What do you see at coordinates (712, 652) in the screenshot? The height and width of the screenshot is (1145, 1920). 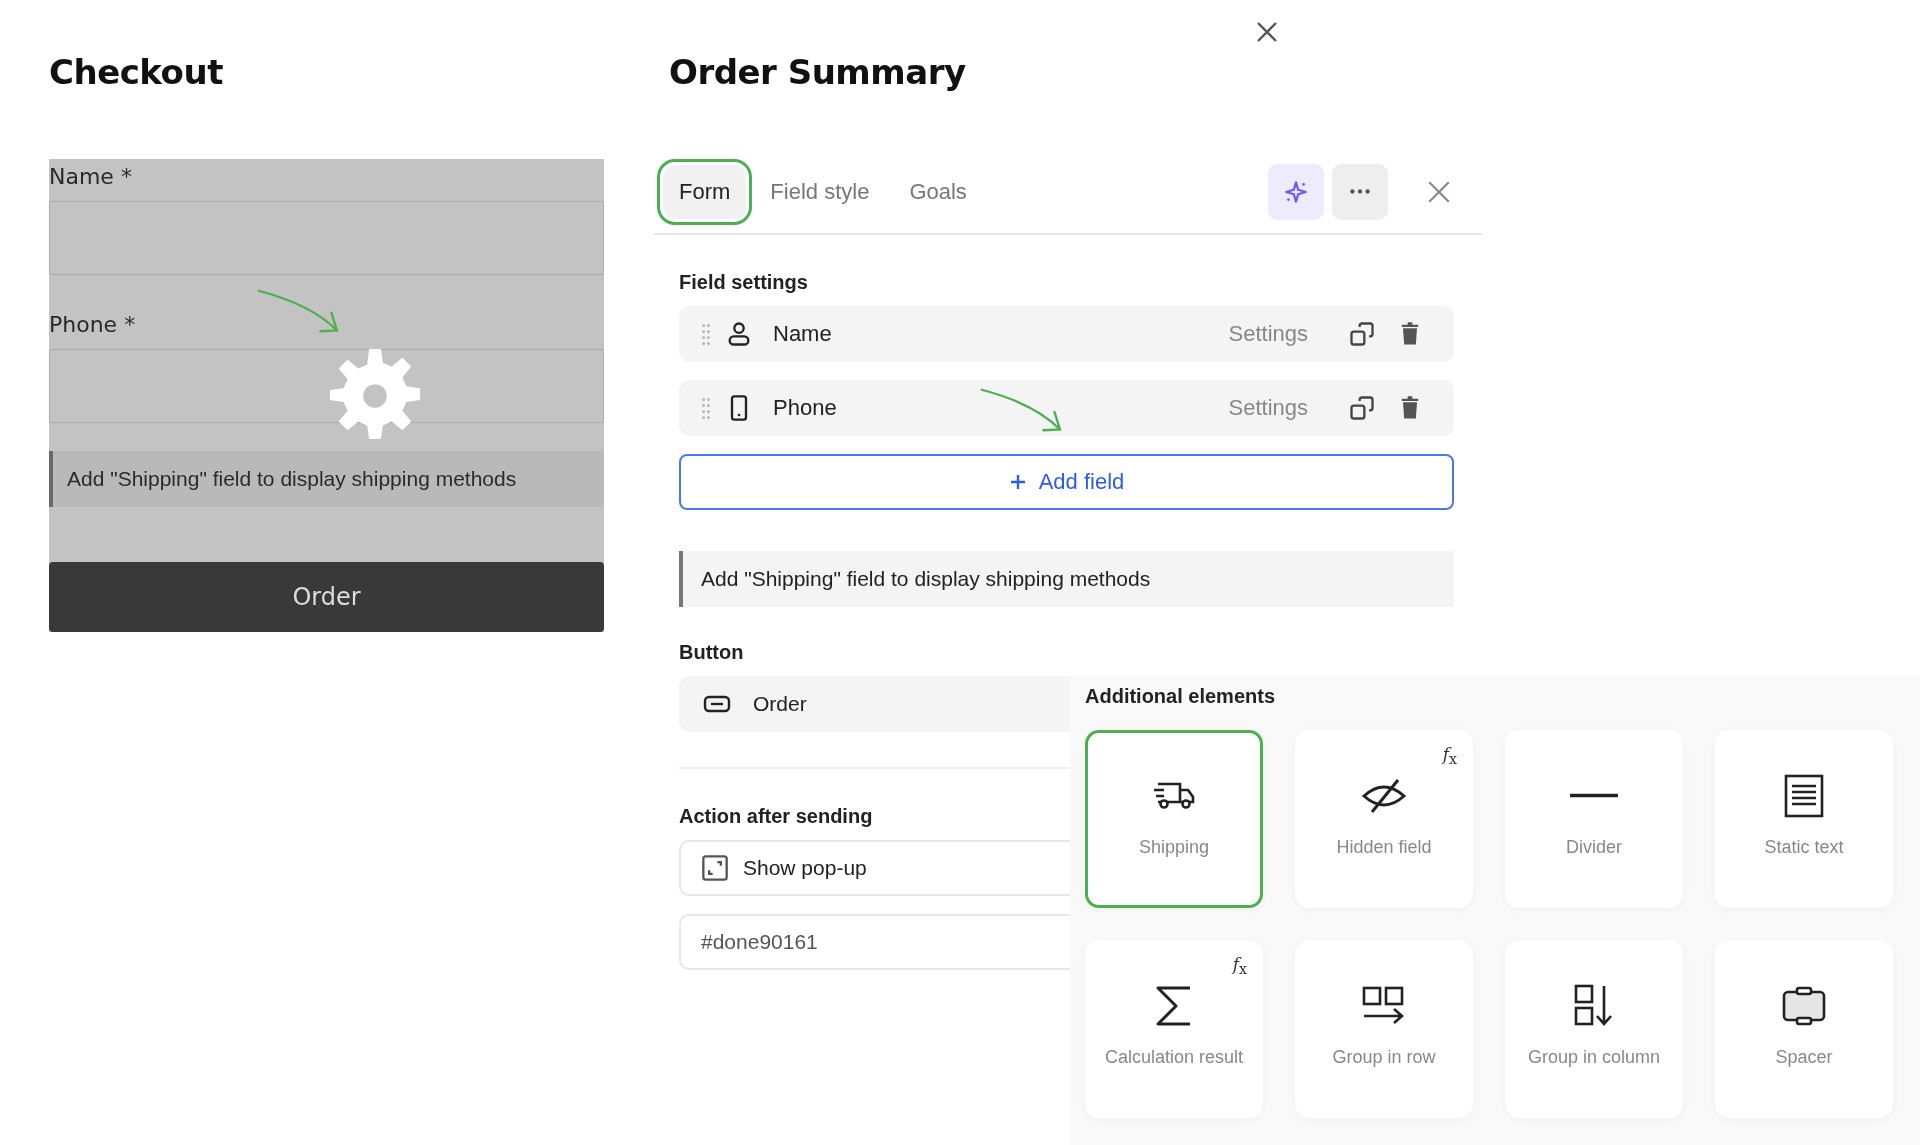 I see `section-heading: Button` at bounding box center [712, 652].